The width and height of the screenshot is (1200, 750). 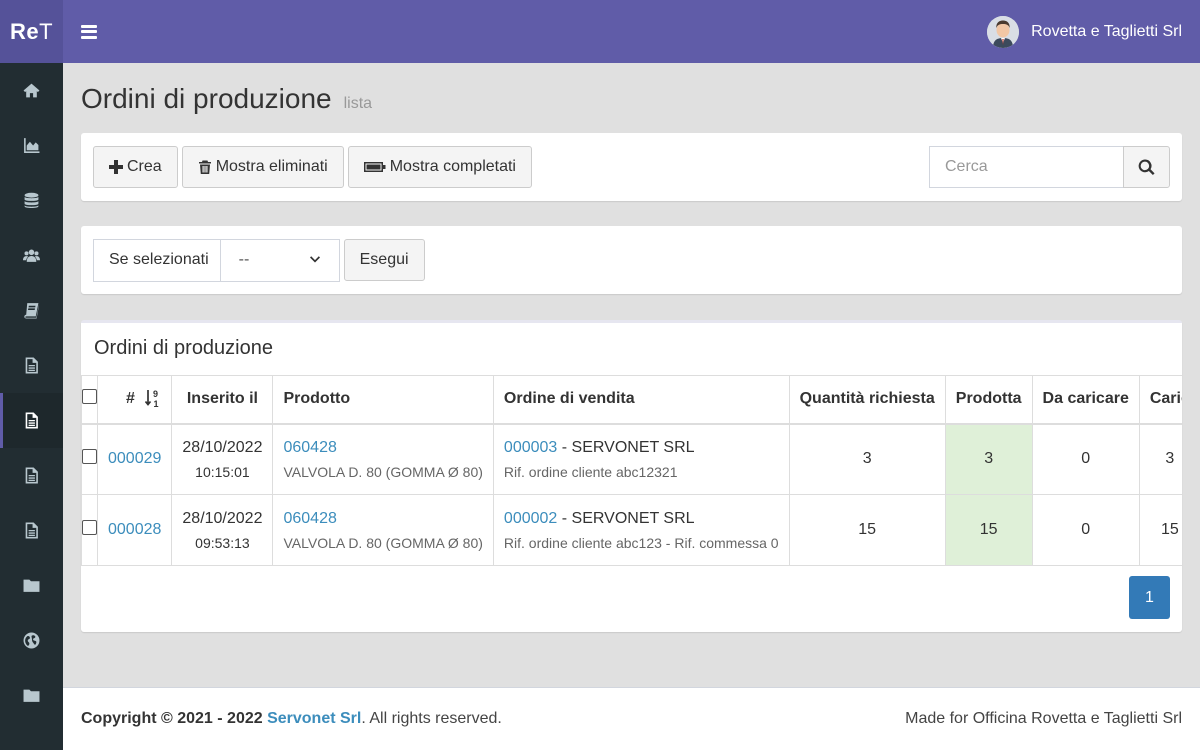 I want to click on list-title: Ordini di produzione, so click(x=183, y=348).